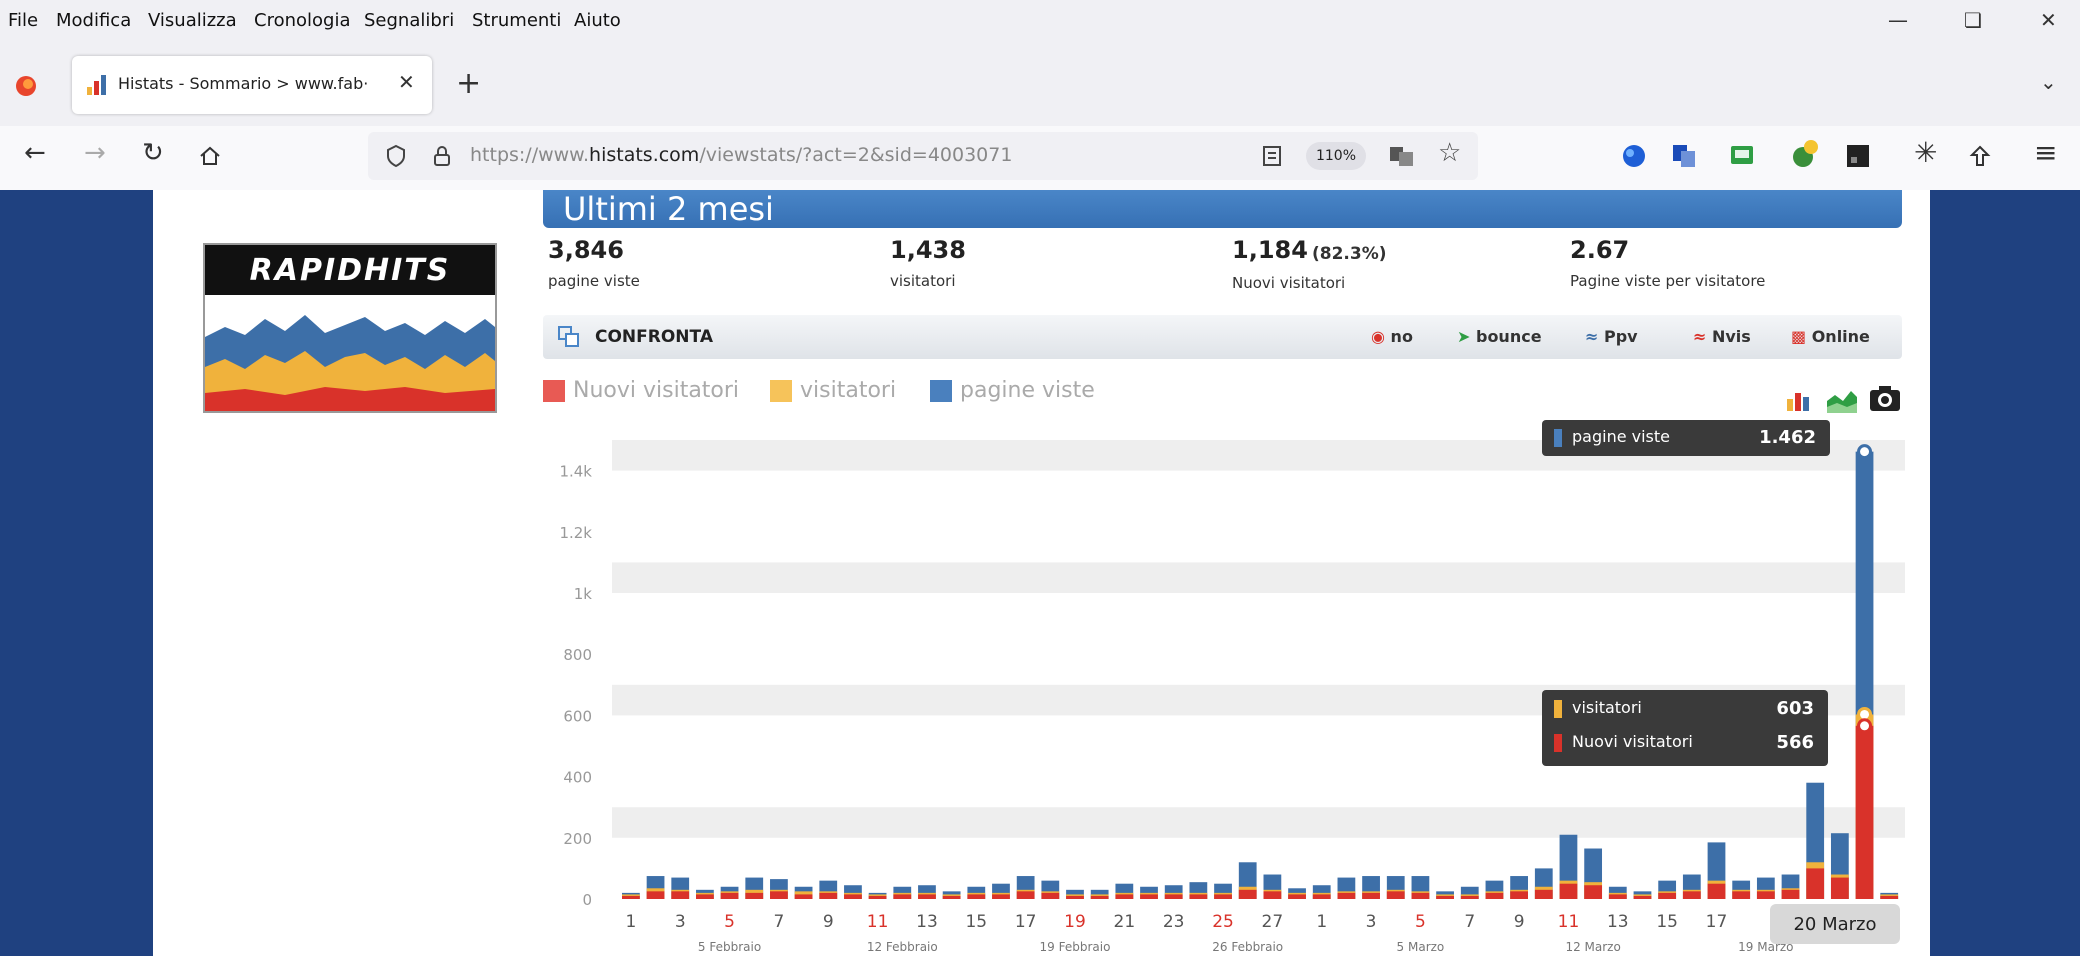 The height and width of the screenshot is (956, 2080). I want to click on restore-icon: ❏, so click(1973, 20).